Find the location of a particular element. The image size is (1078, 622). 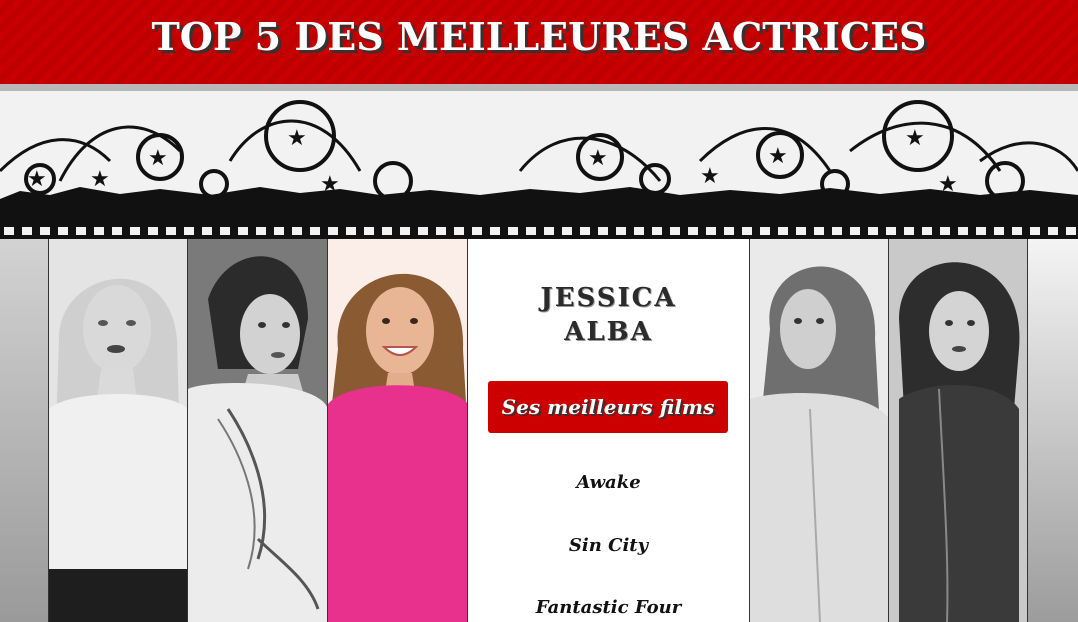

page-header: TOP 5 DES MEILLEURES ACTRICES is located at coordinates (539, 45).